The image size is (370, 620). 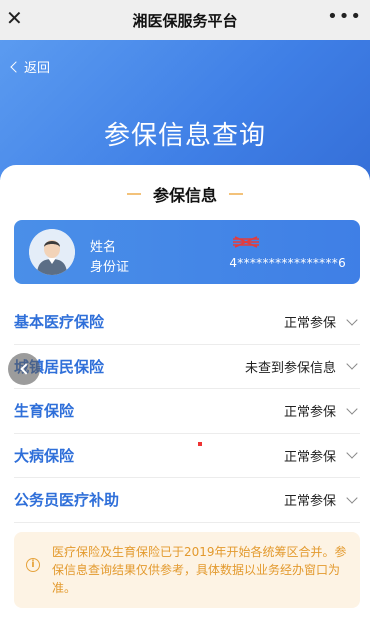 I want to click on top-bar: ✕ 湘医保服务平台 •••, so click(x=185, y=20).